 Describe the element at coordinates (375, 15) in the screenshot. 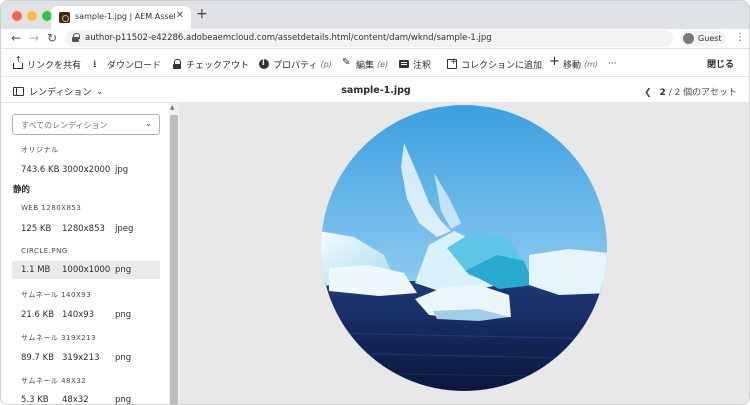

I see `tab-strip: sample-1.jpg | AEM Assets | AE ✕ +` at that location.